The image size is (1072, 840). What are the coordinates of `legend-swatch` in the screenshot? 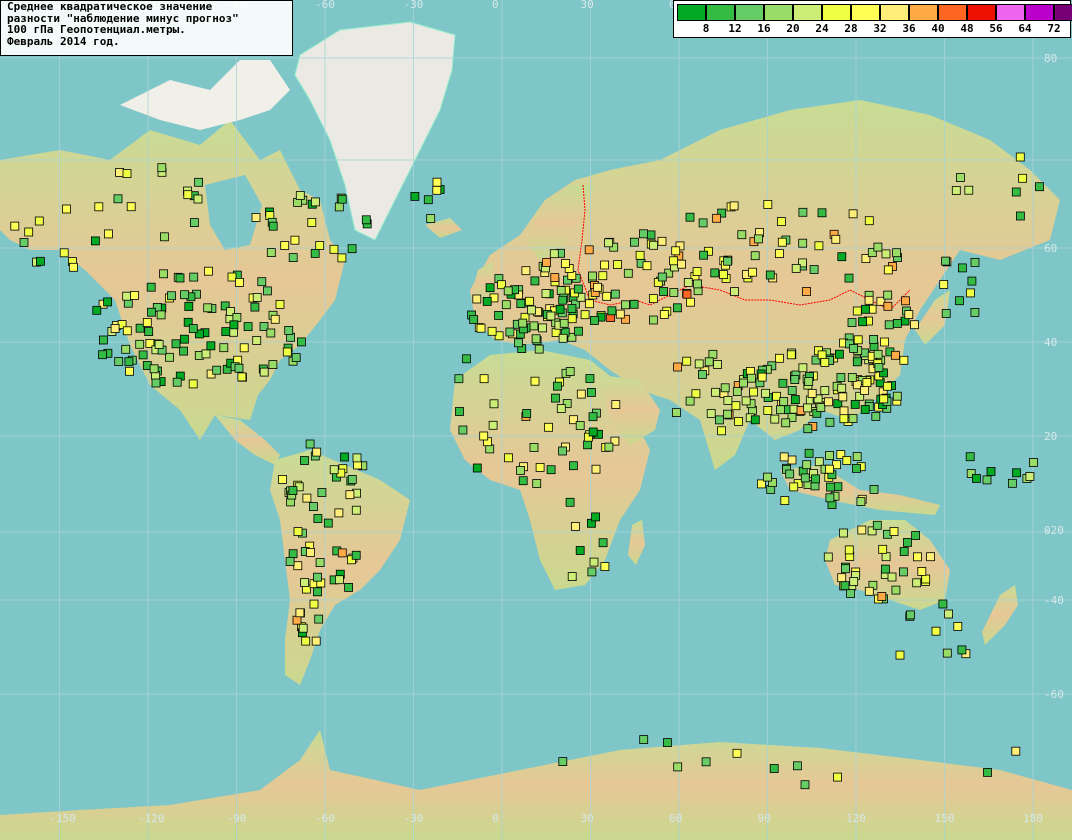 It's located at (981, 12).